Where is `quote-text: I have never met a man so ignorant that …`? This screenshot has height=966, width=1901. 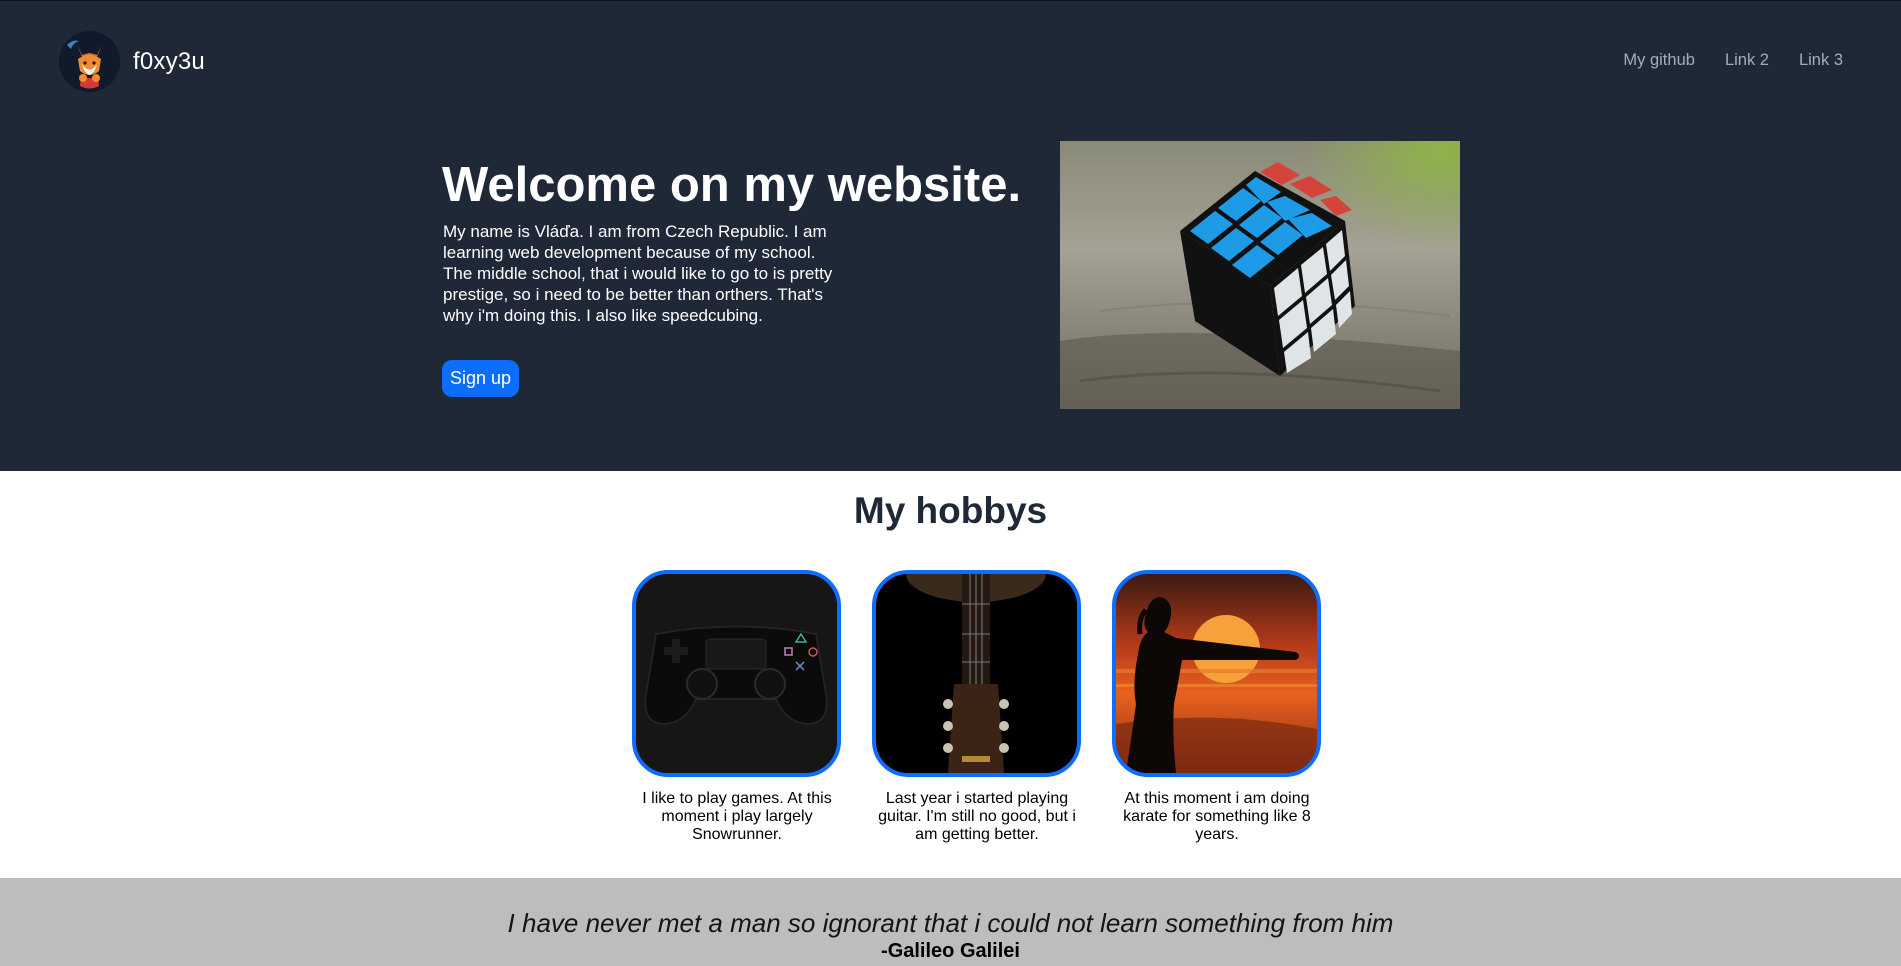 quote-text: I have never met a man so ignorant that … is located at coordinates (950, 923).